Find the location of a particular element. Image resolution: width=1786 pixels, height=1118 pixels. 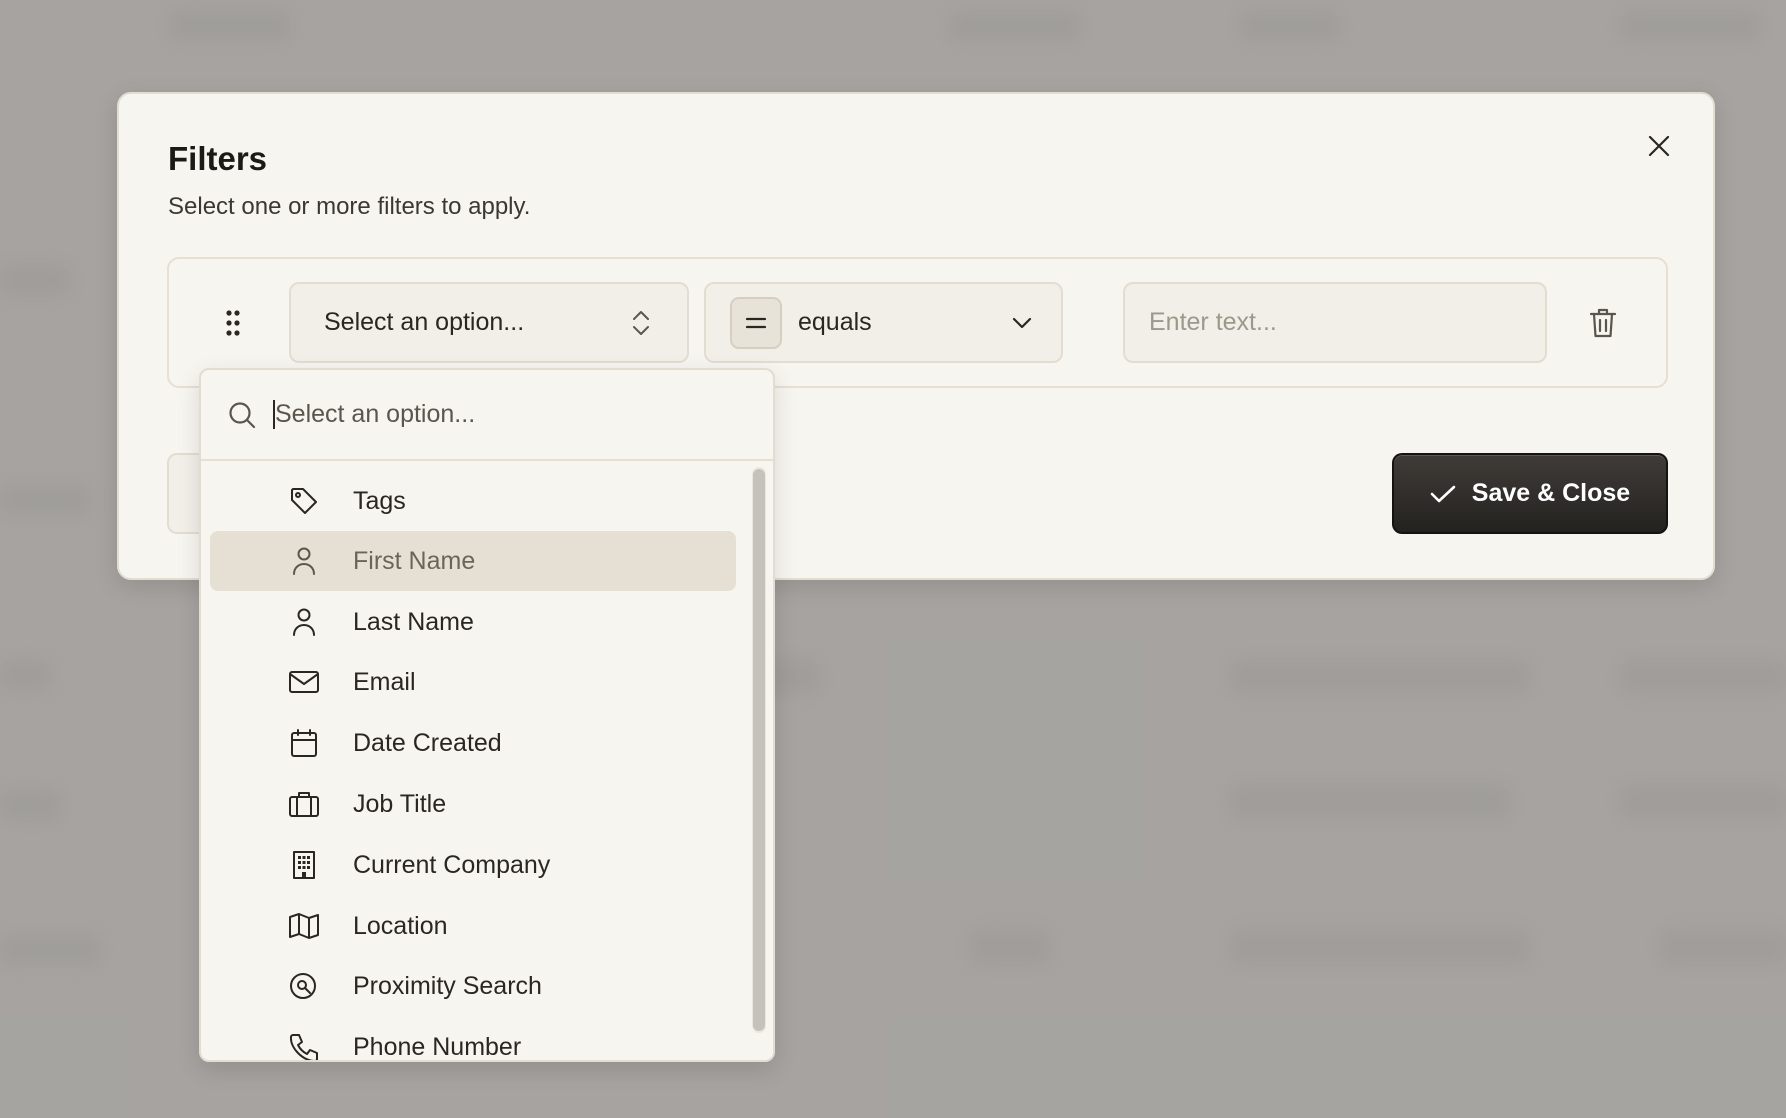

value-input is located at coordinates (1335, 322).